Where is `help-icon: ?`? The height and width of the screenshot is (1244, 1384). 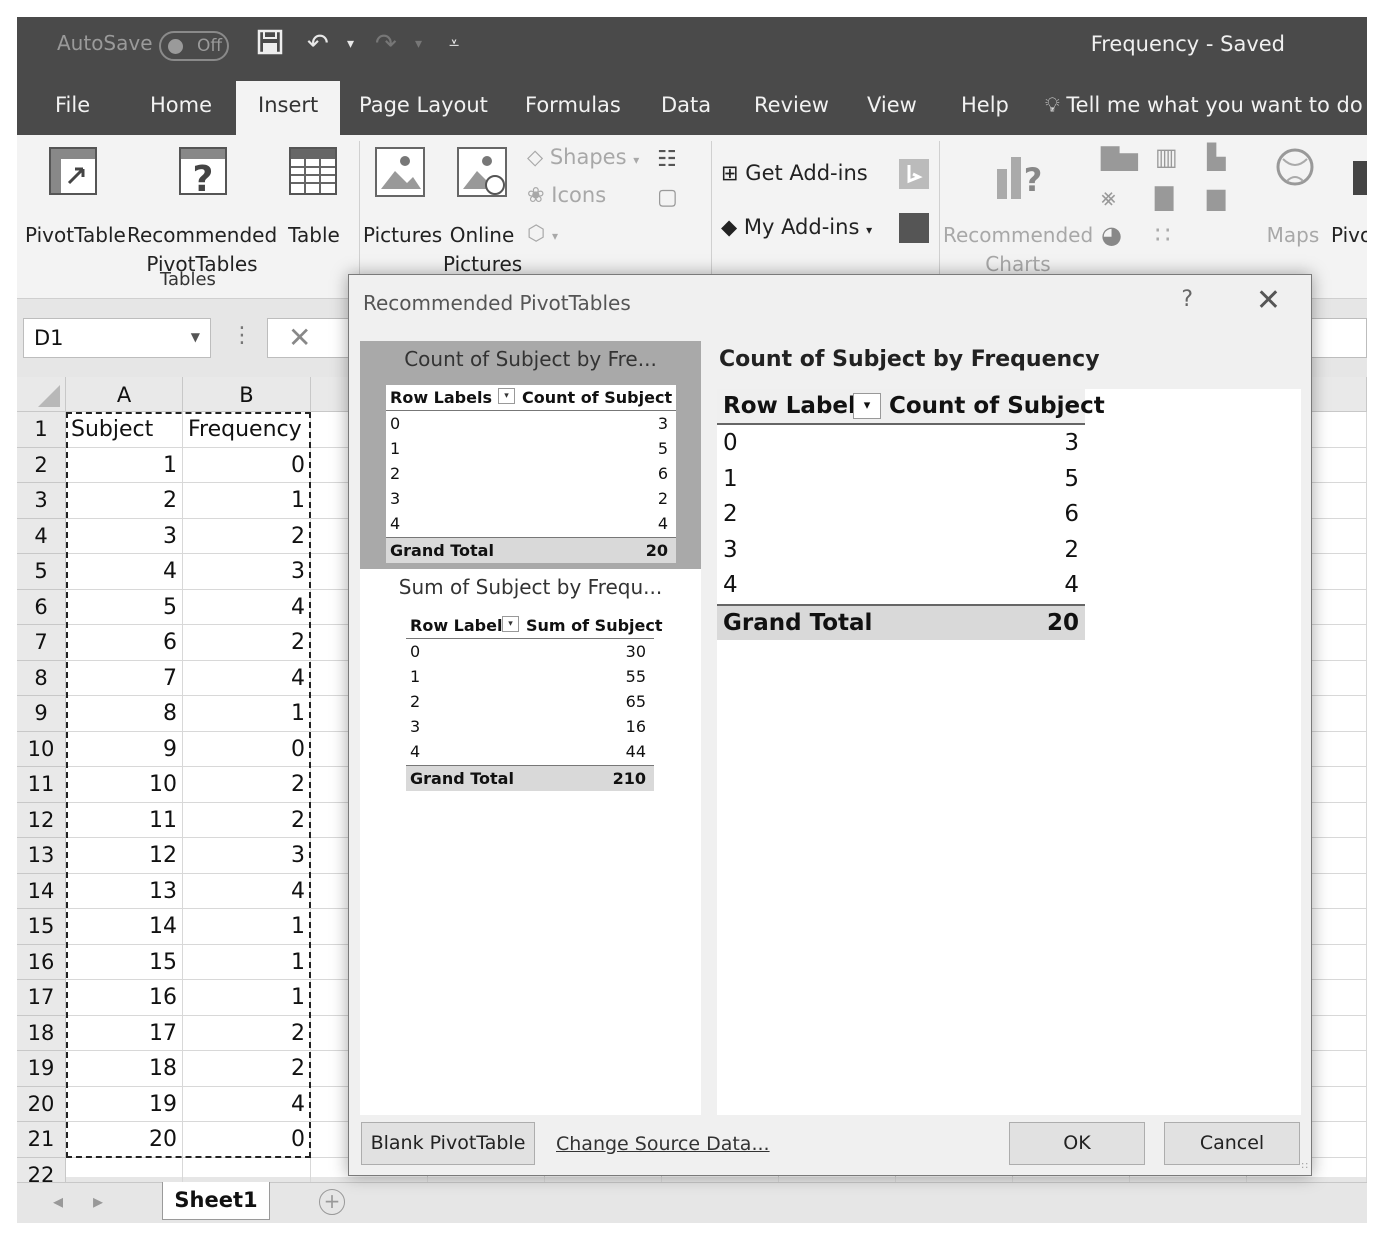
help-icon: ? is located at coordinates (1187, 299).